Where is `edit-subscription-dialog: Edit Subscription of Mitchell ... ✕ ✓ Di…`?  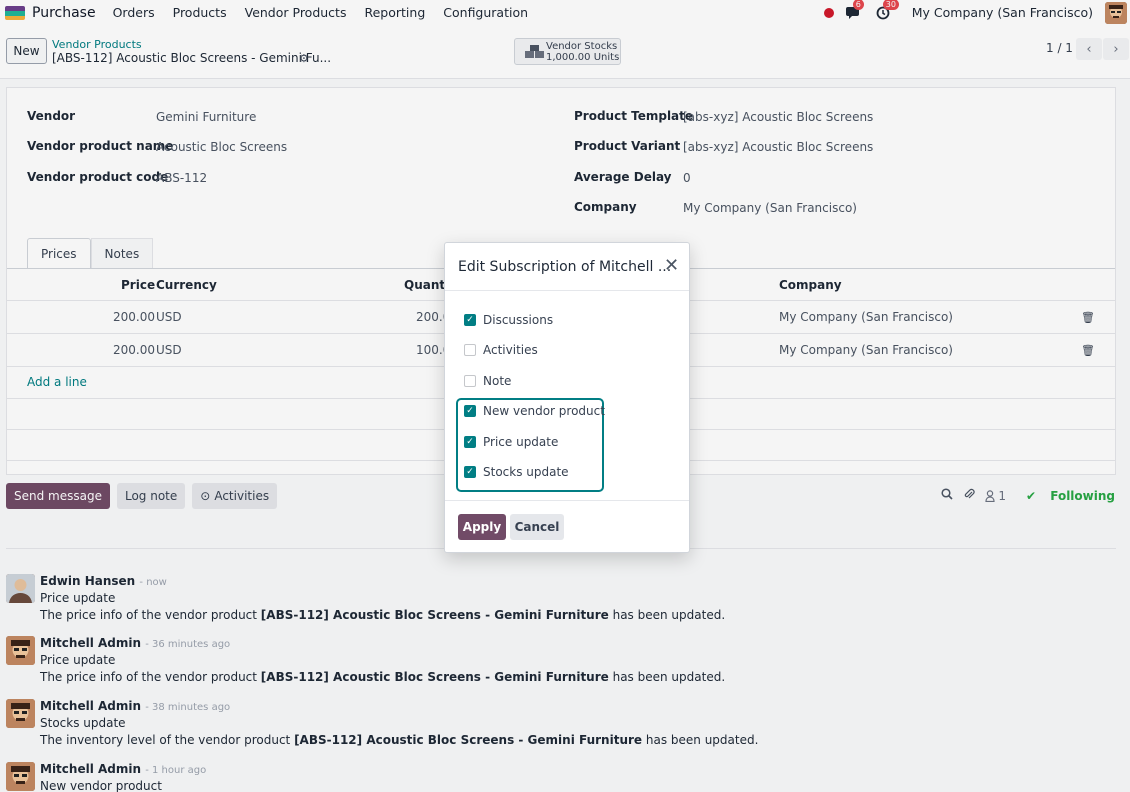
edit-subscription-dialog: Edit Subscription of Mitchell ... ✕ ✓ Di… is located at coordinates (567, 397).